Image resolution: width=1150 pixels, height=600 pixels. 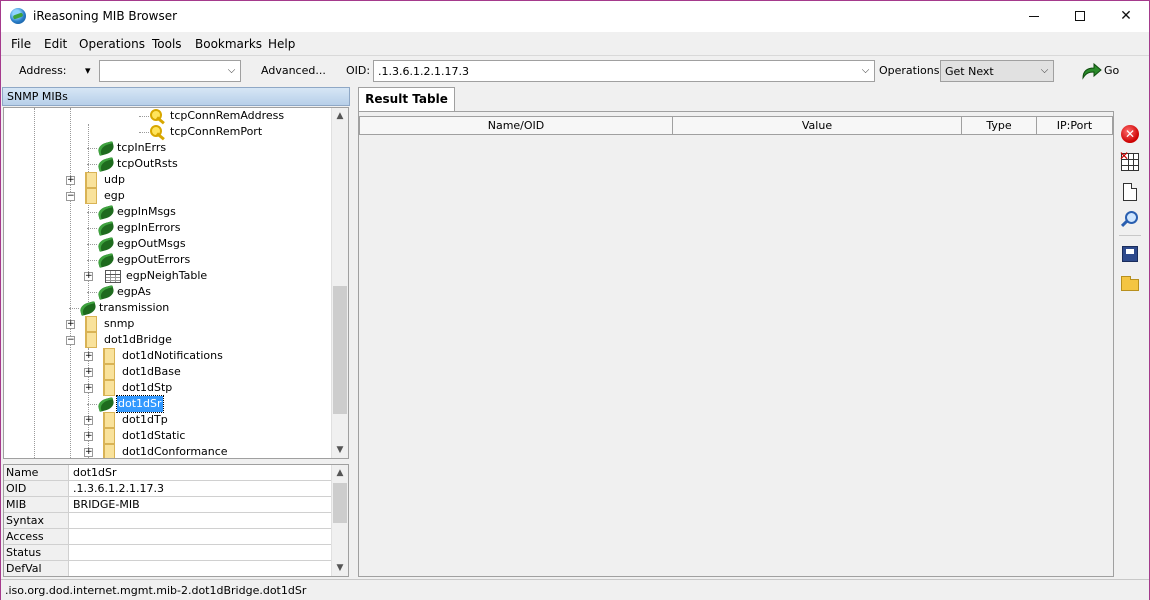 I want to click on tree-item: tcpConnRemAddress, so click(x=167, y=116).